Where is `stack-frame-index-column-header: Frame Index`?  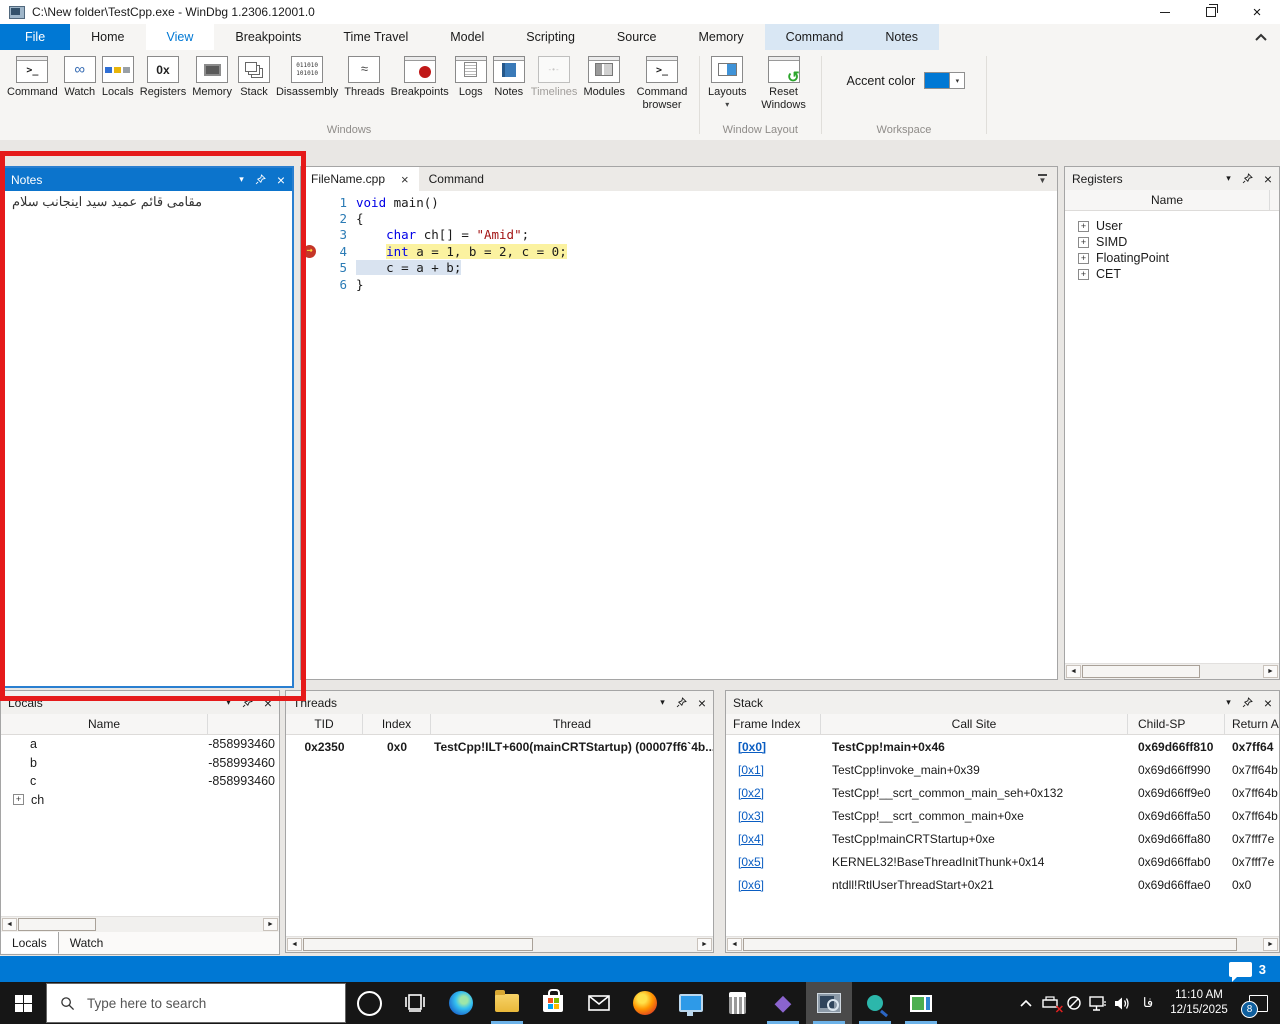
stack-frame-index-column-header: Frame Index is located at coordinates (773, 724).